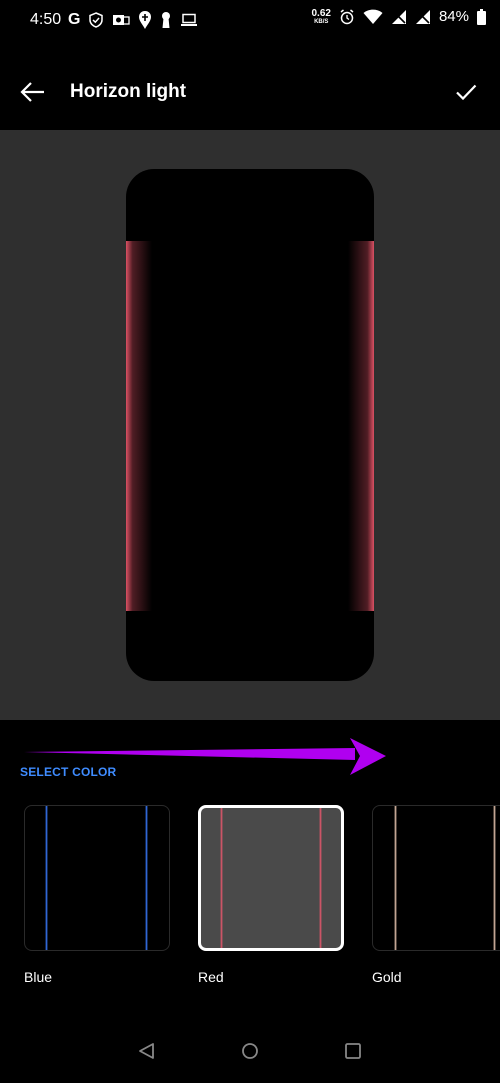 The height and width of the screenshot is (1083, 500). Describe the element at coordinates (481, 16) in the screenshot. I see `battery-icon` at that location.